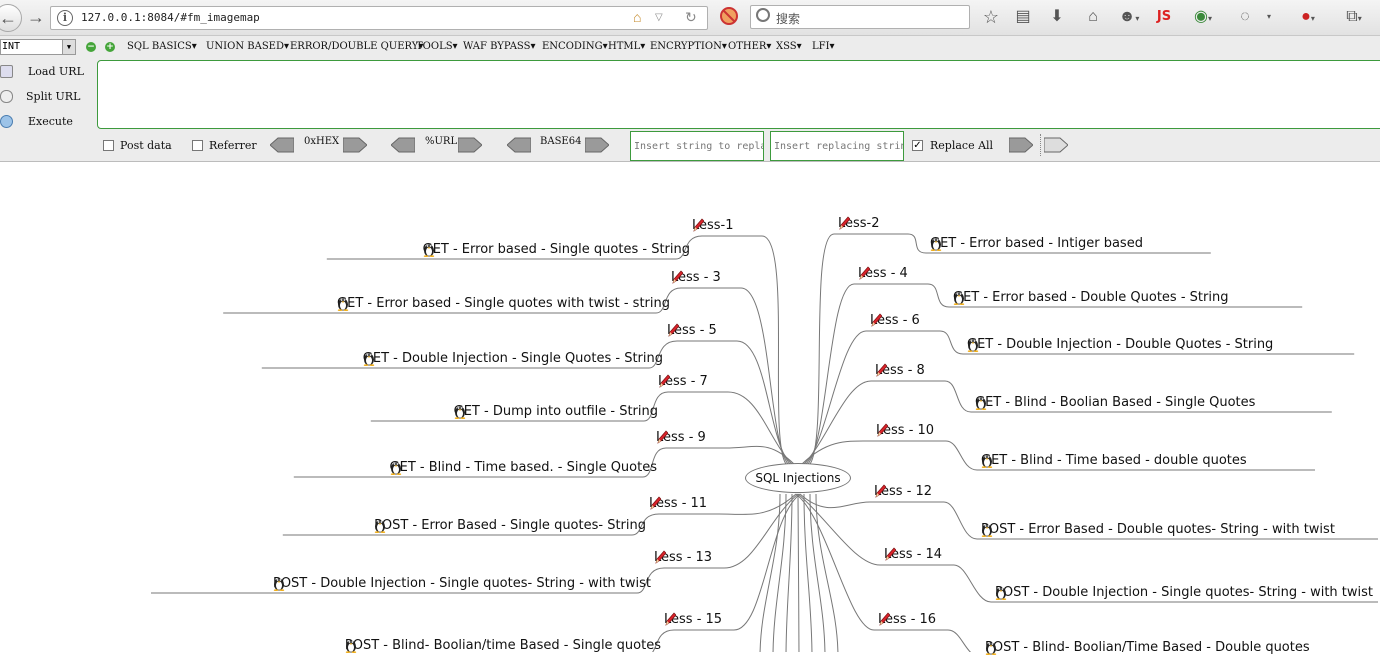 The height and width of the screenshot is (656, 1380). What do you see at coordinates (355, 145) in the screenshot?
I see `hex-encode-arrow-icon` at bounding box center [355, 145].